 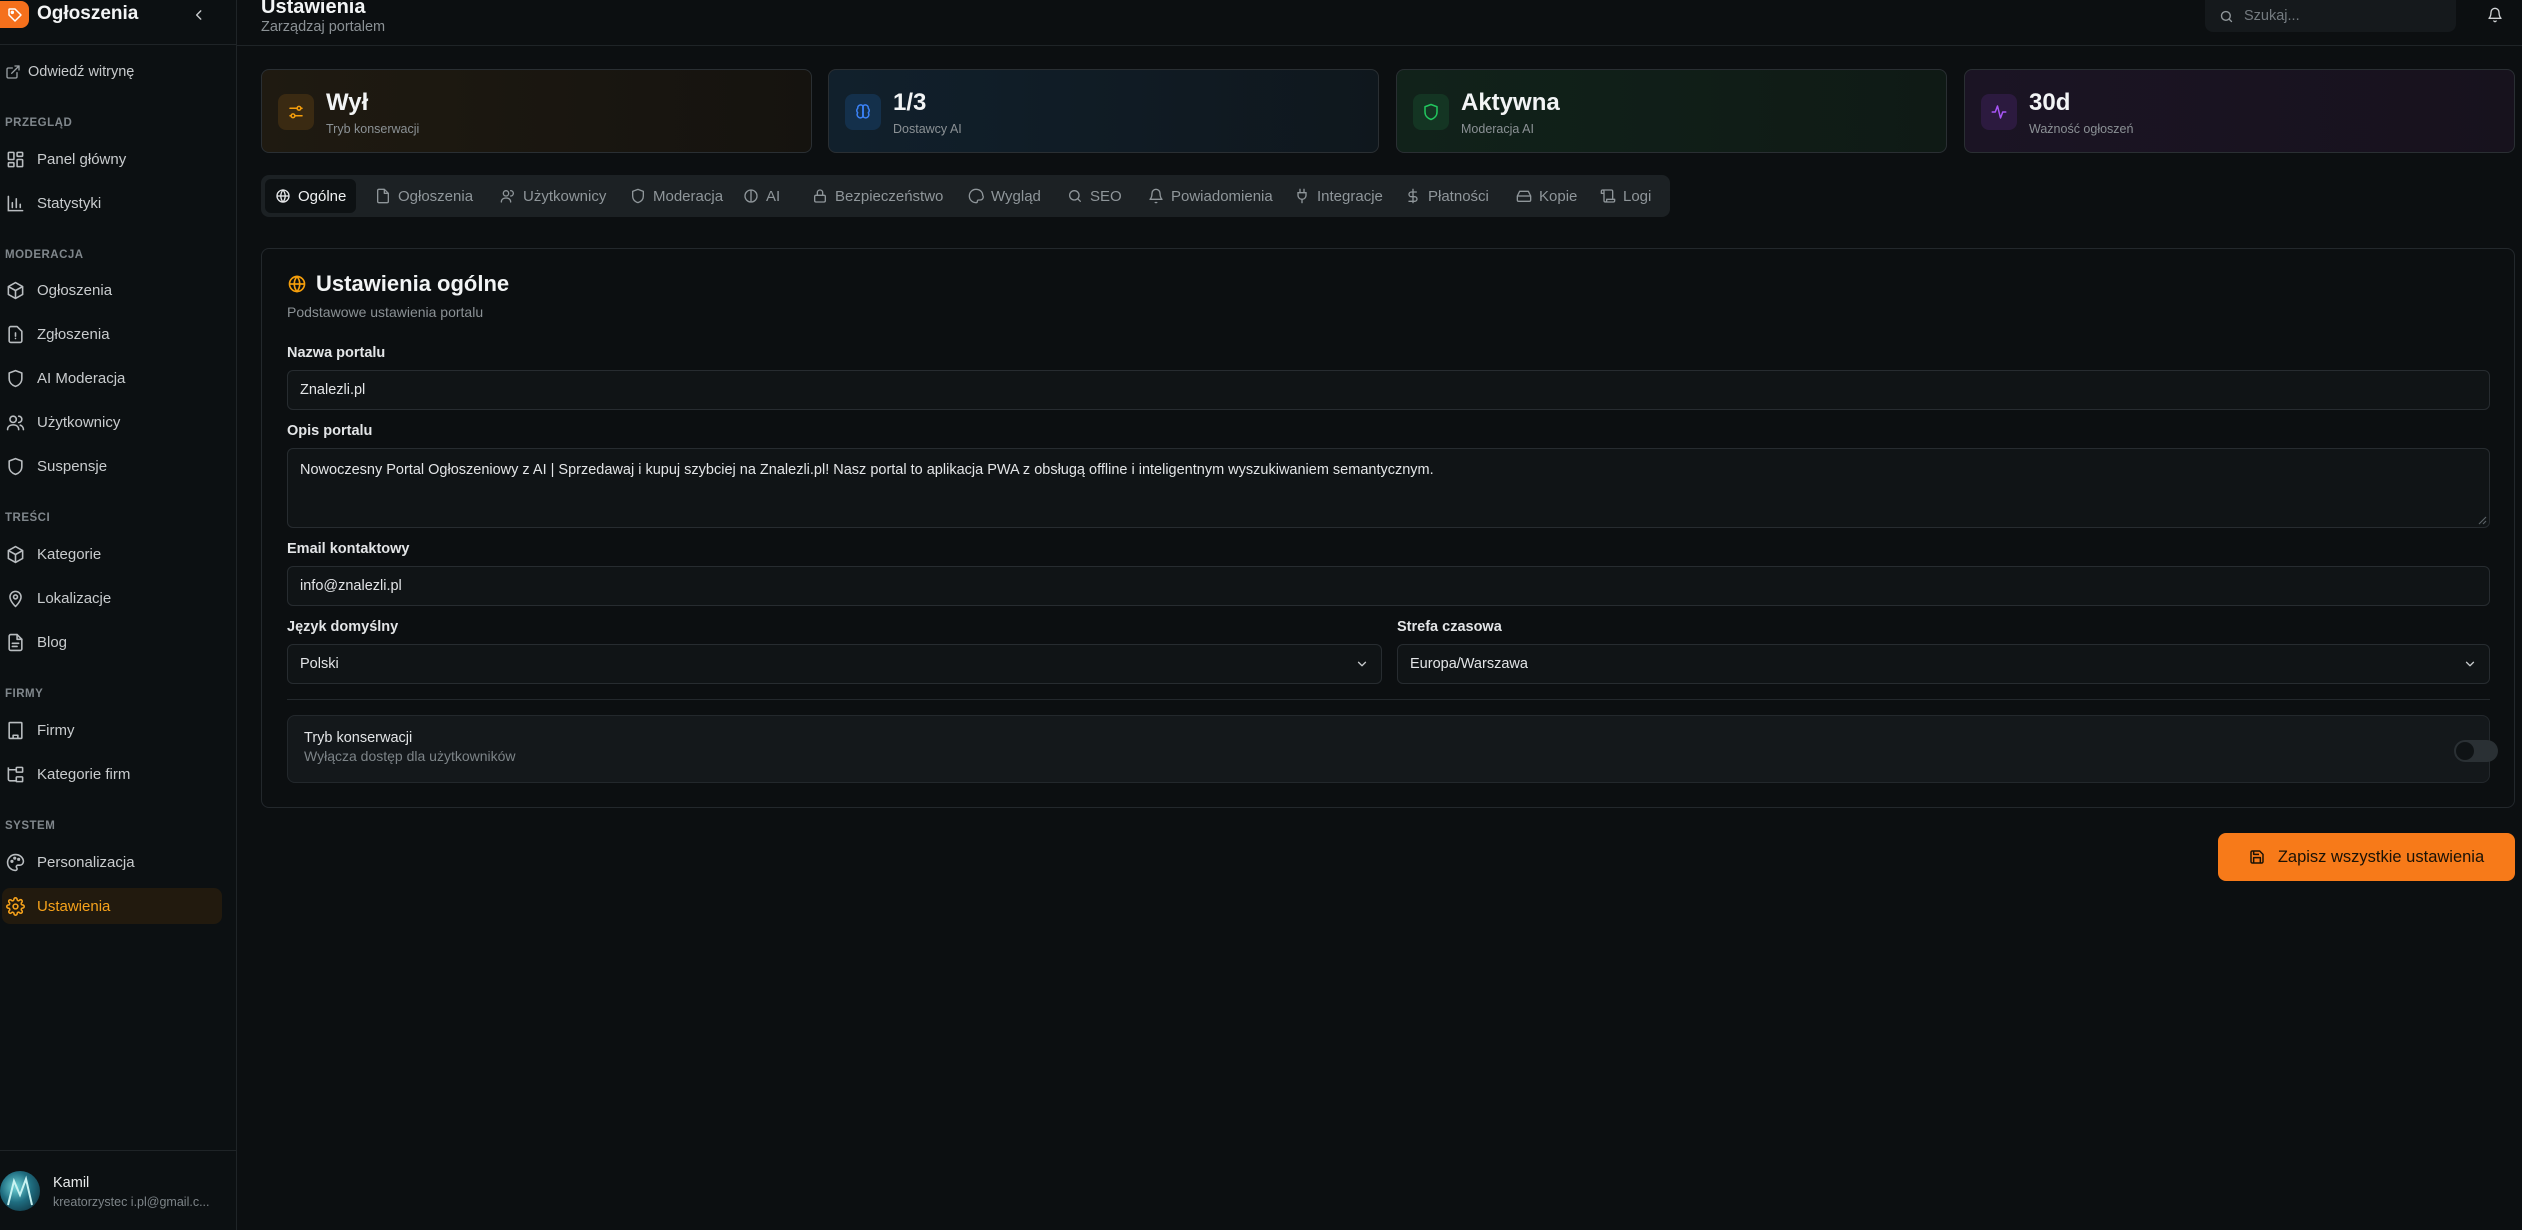 I want to click on package-icon, so click(x=15, y=290).